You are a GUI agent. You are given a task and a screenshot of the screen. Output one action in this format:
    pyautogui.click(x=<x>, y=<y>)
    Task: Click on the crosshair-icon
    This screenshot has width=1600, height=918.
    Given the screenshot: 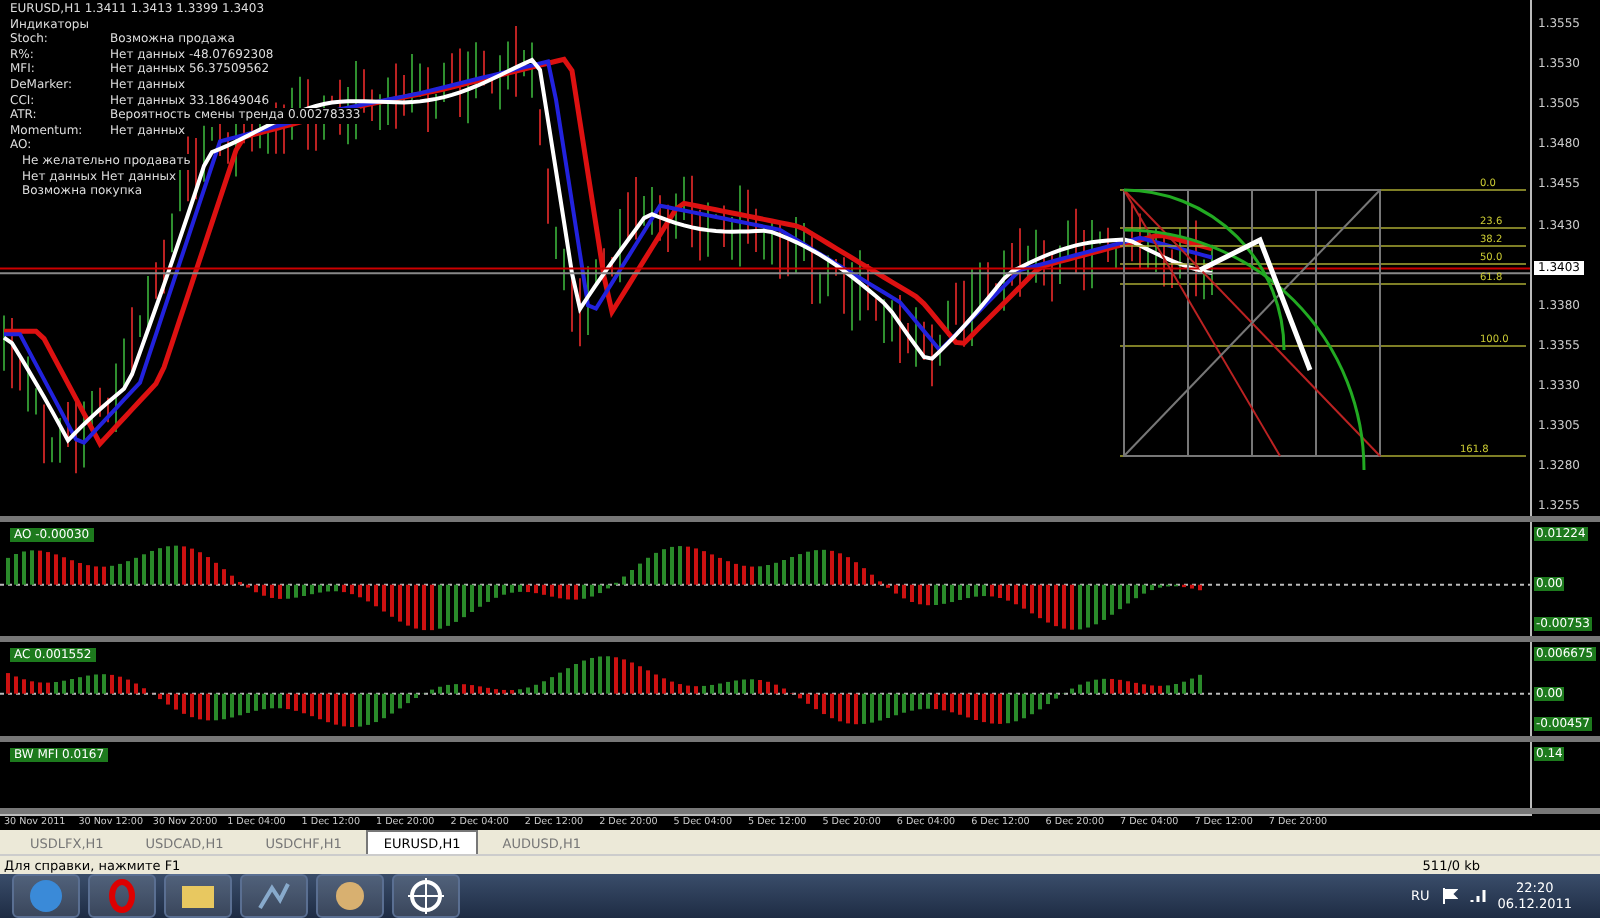 What is the action you would take?
    pyautogui.click(x=426, y=896)
    